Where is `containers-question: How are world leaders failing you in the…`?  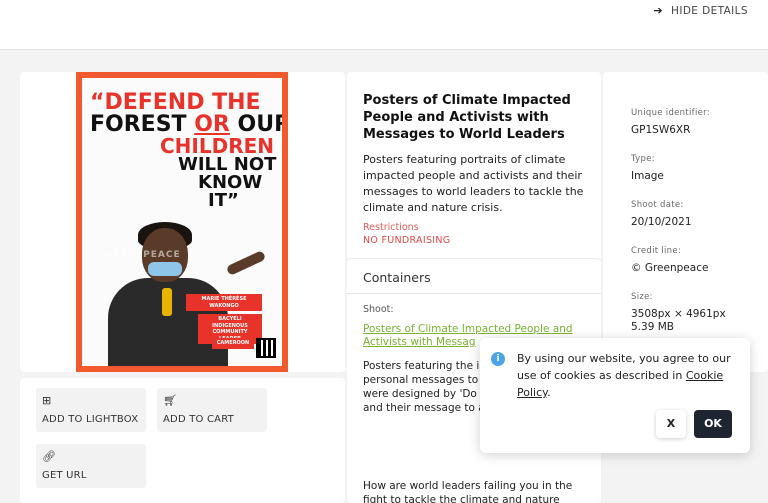
containers-question: How are world leaders failing you in the… is located at coordinates (468, 491).